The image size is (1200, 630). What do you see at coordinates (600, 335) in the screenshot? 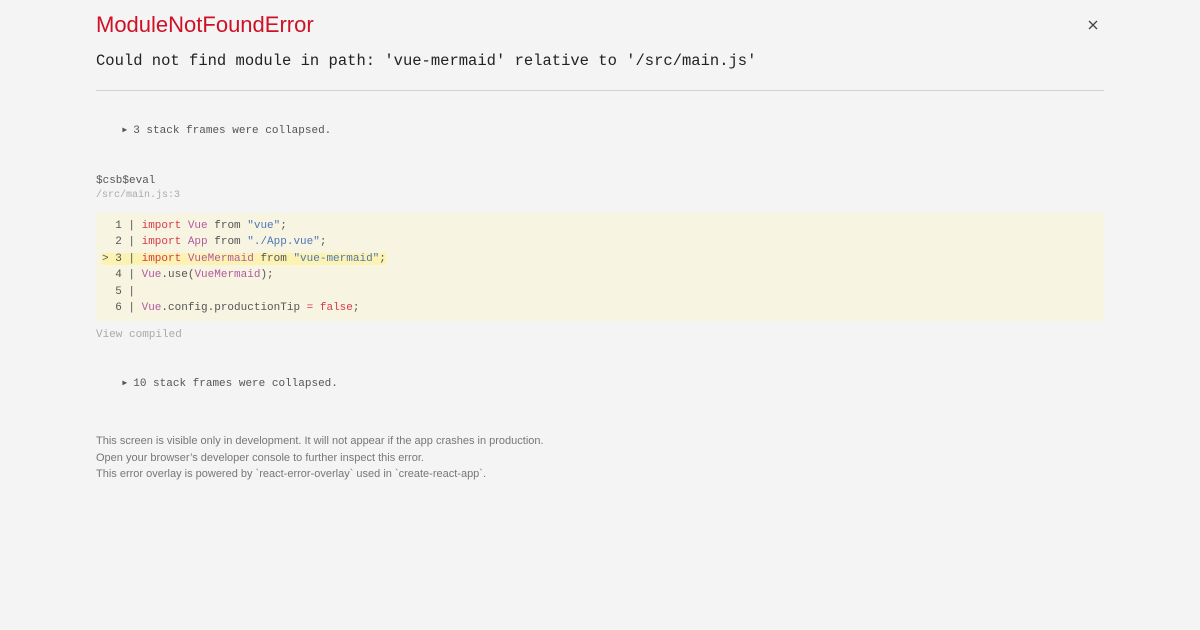
I see `view-compiled-link: View compiled` at bounding box center [600, 335].